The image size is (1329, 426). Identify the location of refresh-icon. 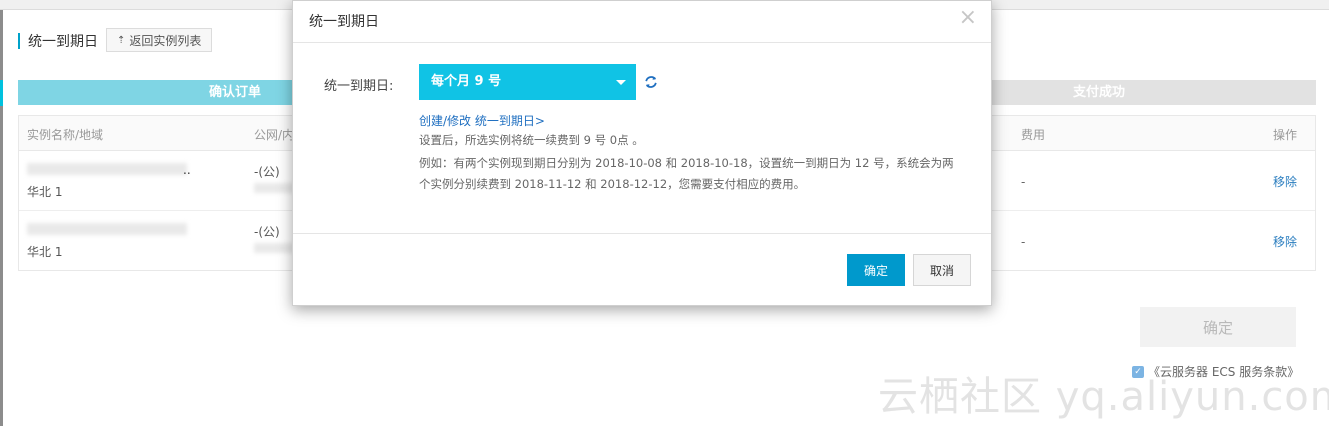
(651, 82).